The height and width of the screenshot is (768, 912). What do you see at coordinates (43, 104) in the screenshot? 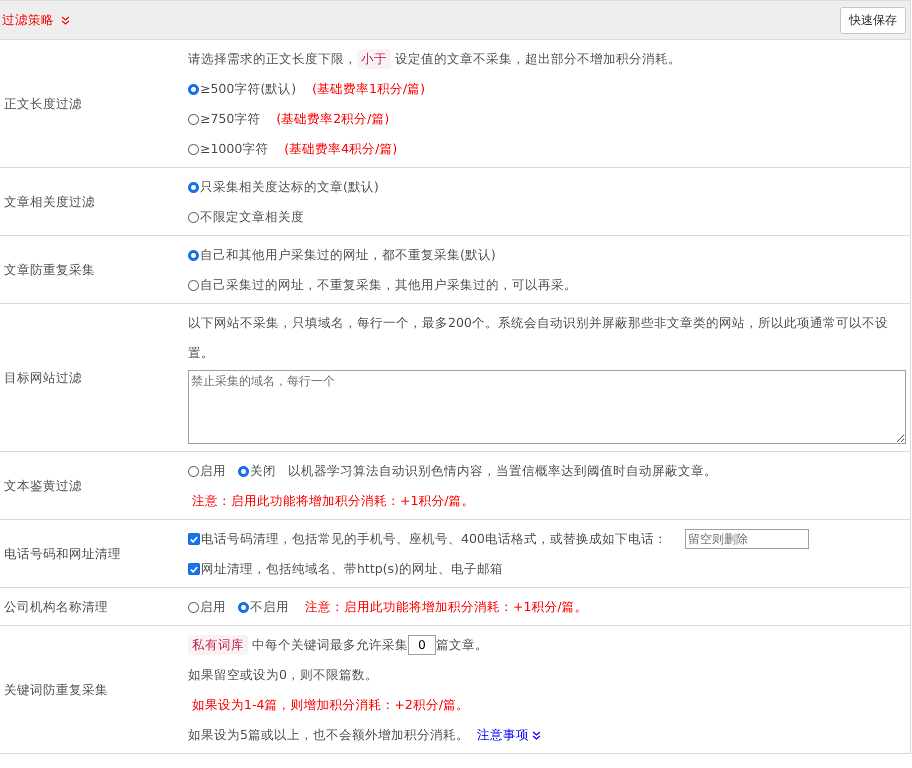
I see `setting-label: 正文长度过滤` at bounding box center [43, 104].